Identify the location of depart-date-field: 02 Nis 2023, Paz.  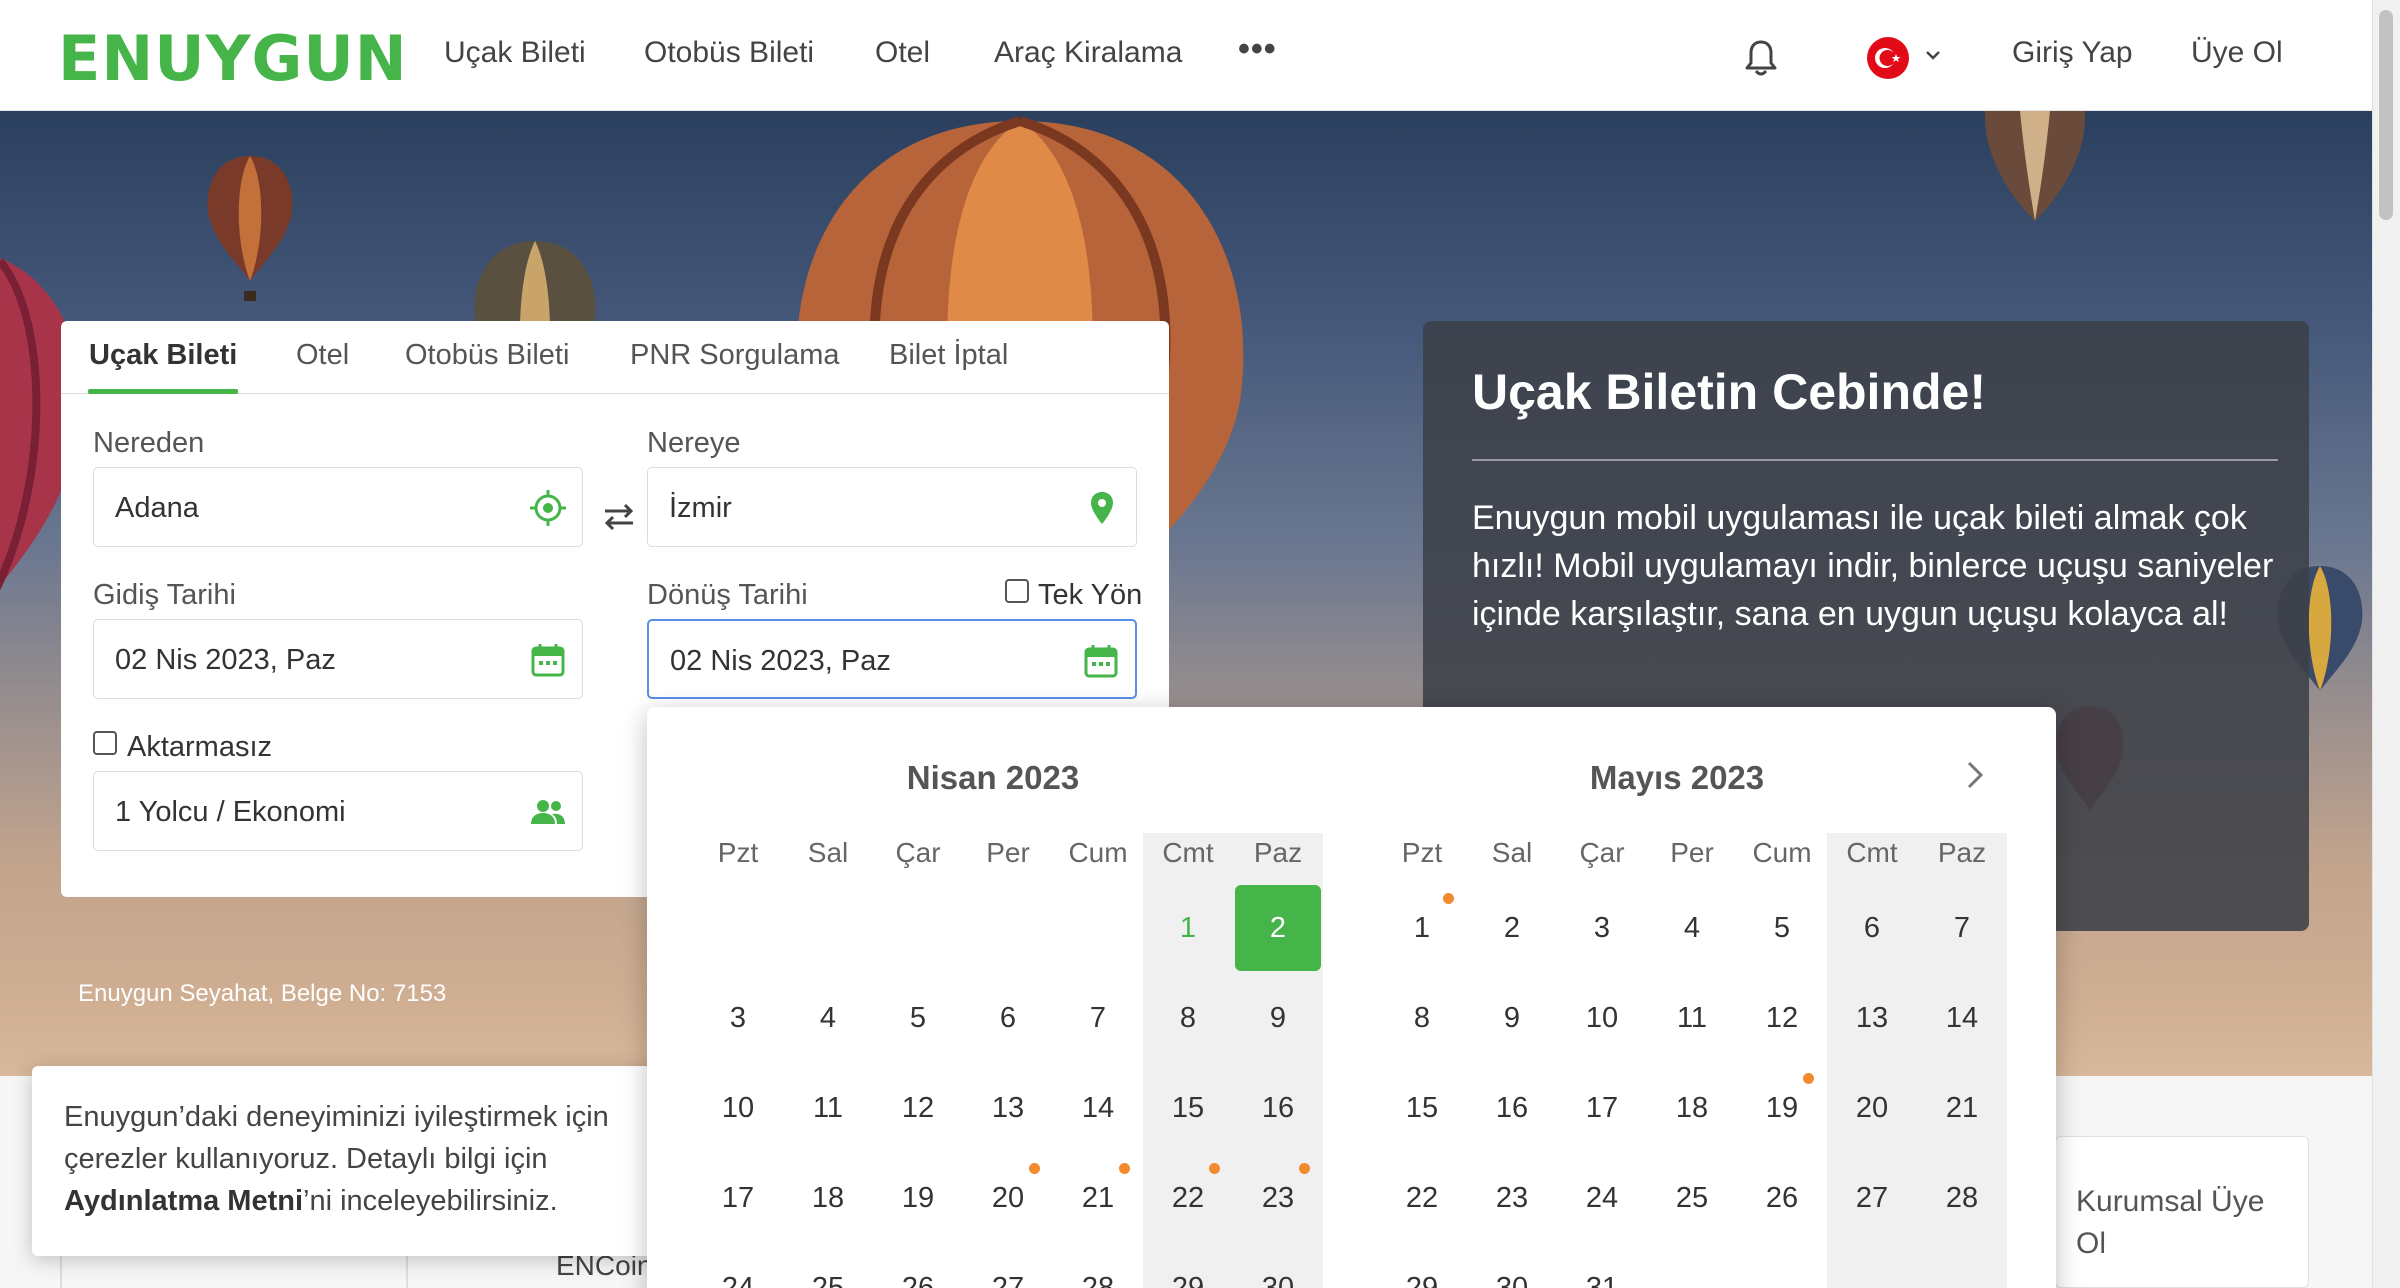
(338, 659).